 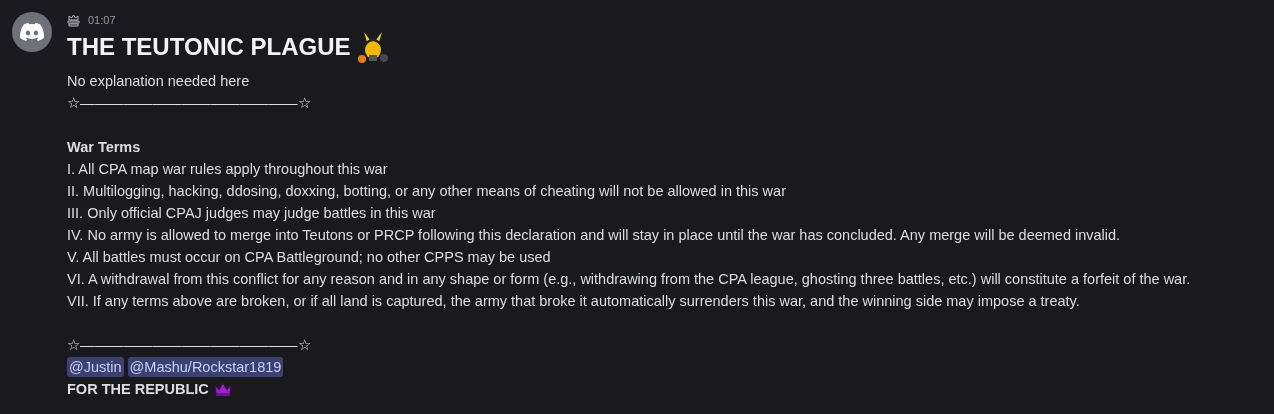 I want to click on message-title: THE TEUTONIC PLAGUE, so click(x=209, y=47).